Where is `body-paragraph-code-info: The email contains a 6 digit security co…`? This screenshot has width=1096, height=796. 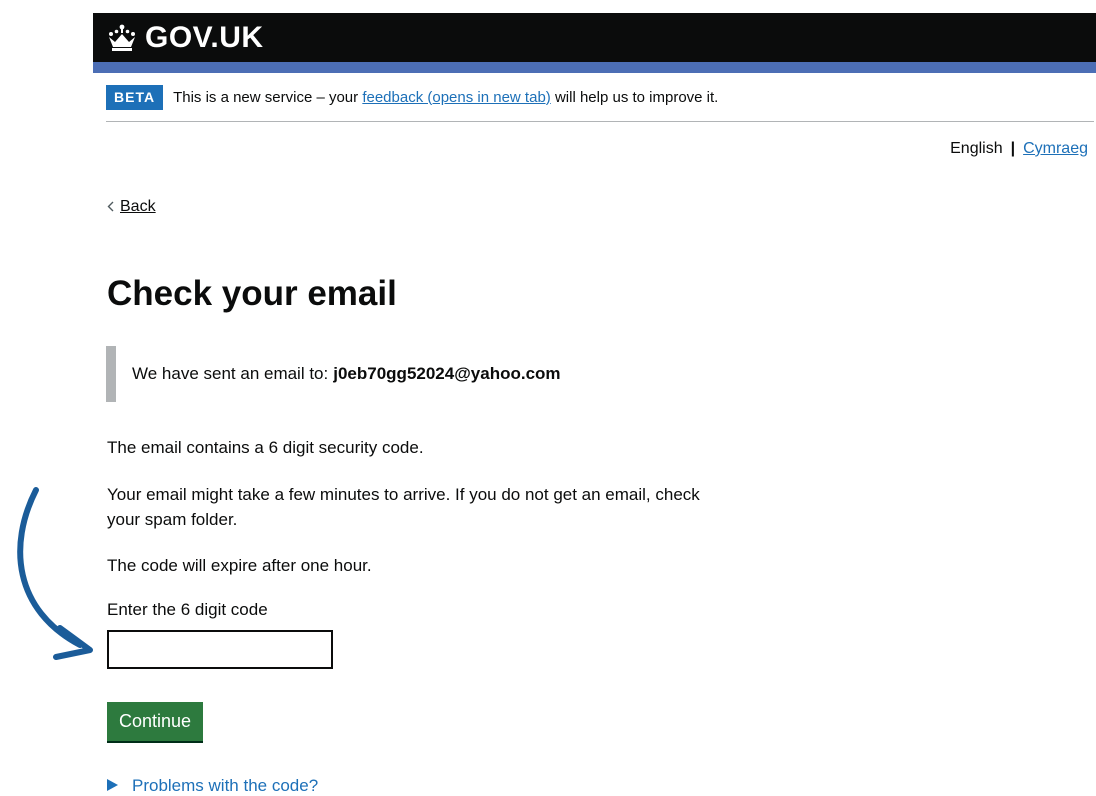 body-paragraph-code-info: The email contains a 6 digit security co… is located at coordinates (265, 447).